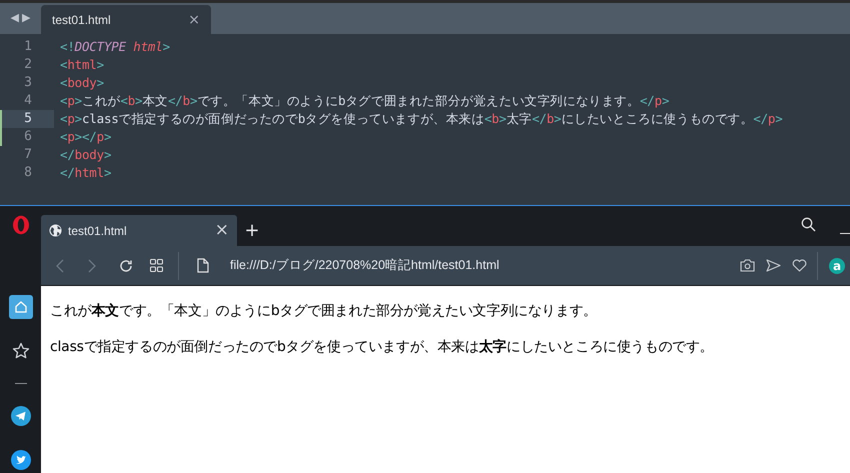  What do you see at coordinates (156, 265) in the screenshot?
I see `grid-icon` at bounding box center [156, 265].